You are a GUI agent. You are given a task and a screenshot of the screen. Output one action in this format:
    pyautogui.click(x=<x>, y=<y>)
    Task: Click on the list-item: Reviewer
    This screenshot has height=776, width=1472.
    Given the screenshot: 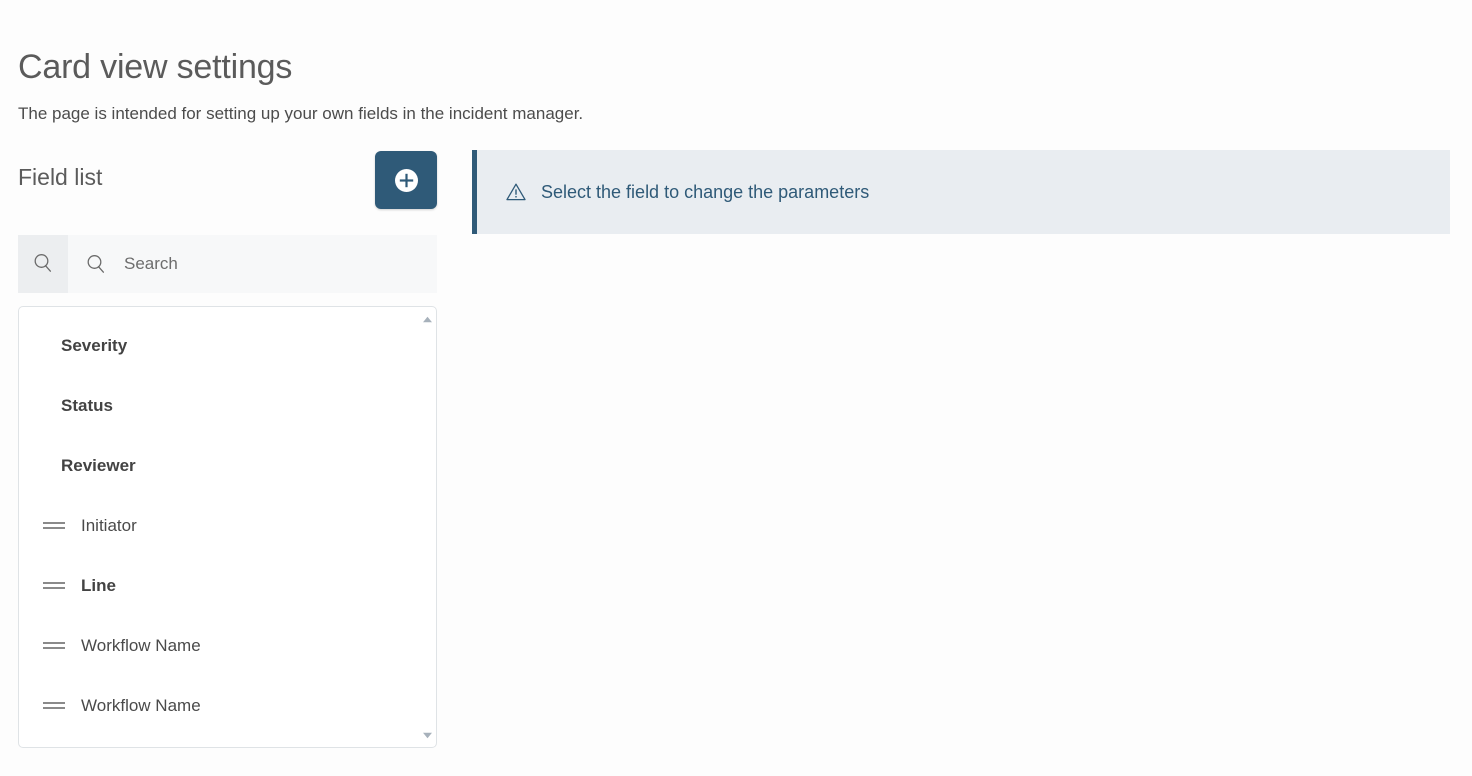 What is the action you would take?
    pyautogui.click(x=227, y=465)
    